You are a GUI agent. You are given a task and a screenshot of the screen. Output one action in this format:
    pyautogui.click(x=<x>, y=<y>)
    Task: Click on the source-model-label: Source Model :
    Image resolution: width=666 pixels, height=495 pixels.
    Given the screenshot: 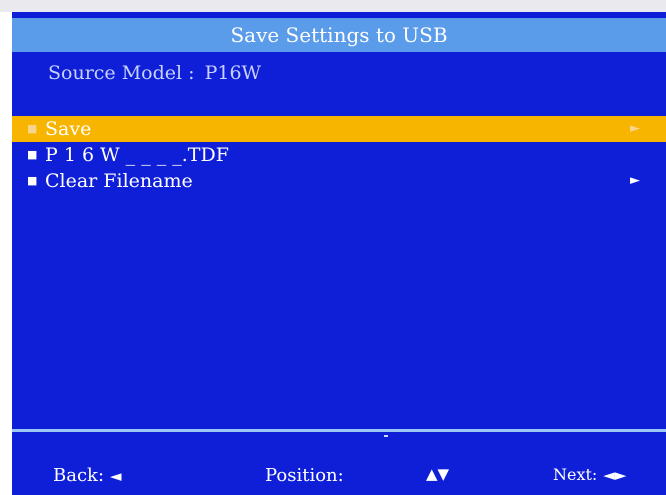 What is the action you would take?
    pyautogui.click(x=121, y=73)
    